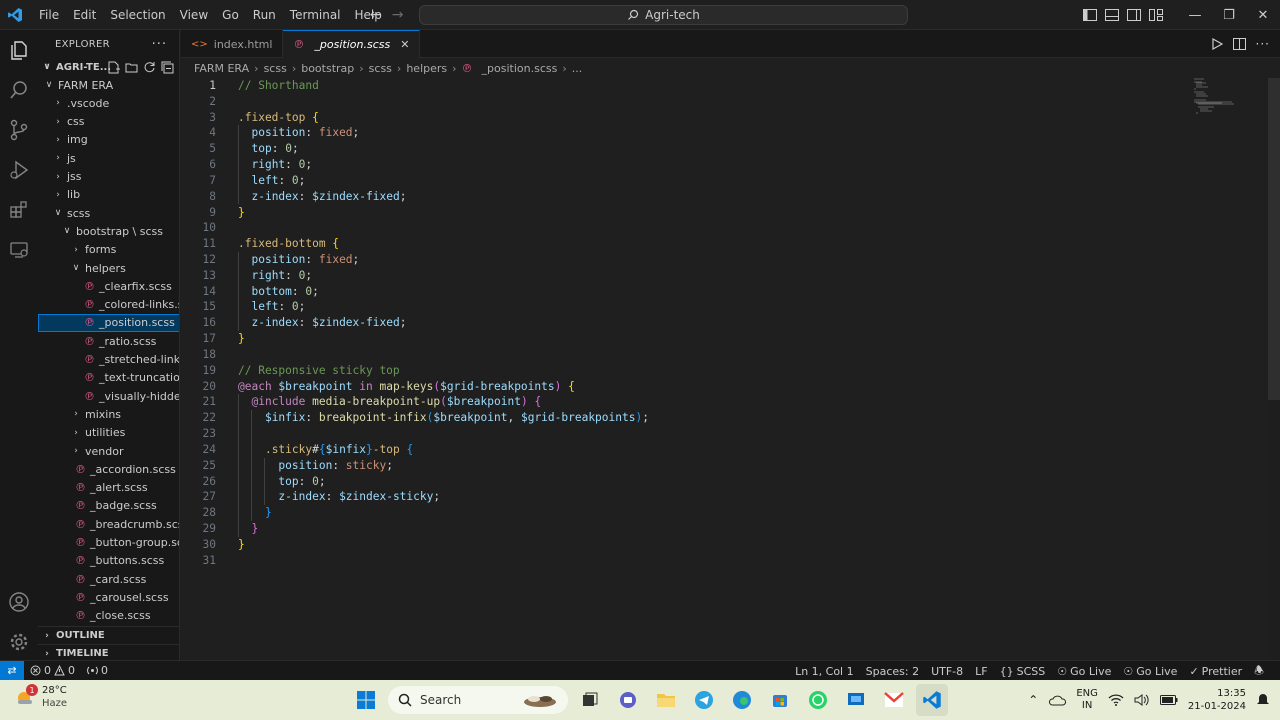 The image size is (1280, 720). Describe the element at coordinates (1142, 700) in the screenshot. I see `volume-icon` at that location.